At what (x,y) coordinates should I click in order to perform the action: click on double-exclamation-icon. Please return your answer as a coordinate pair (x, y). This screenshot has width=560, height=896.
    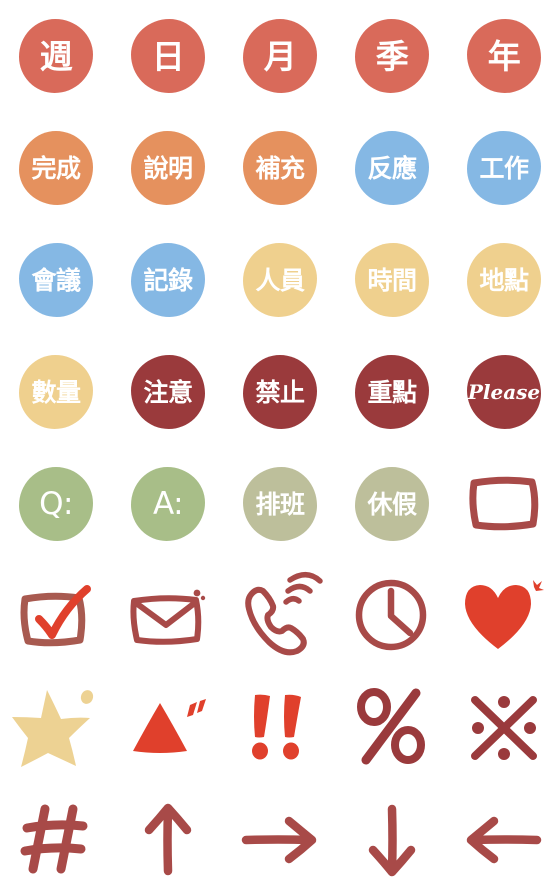
    Looking at the image, I should click on (280, 728).